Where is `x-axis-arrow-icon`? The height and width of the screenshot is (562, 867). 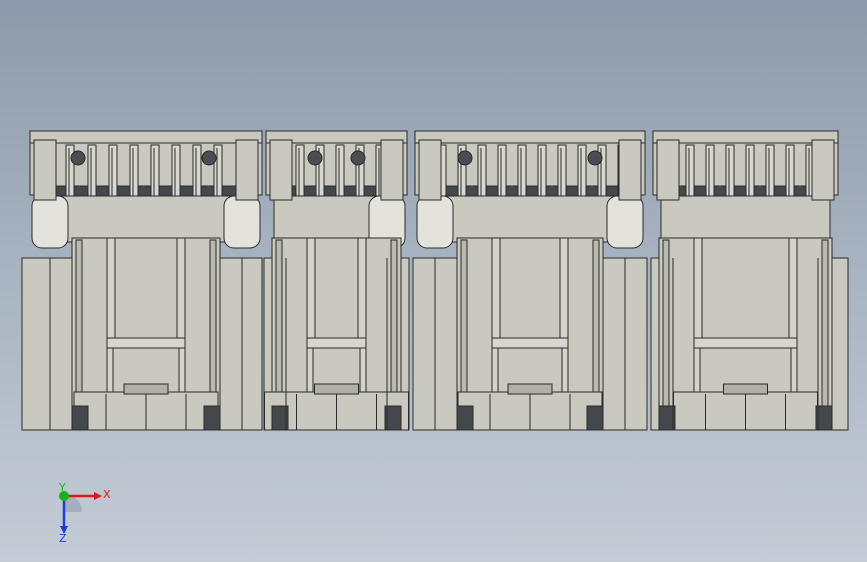 x-axis-arrow-icon is located at coordinates (98, 496).